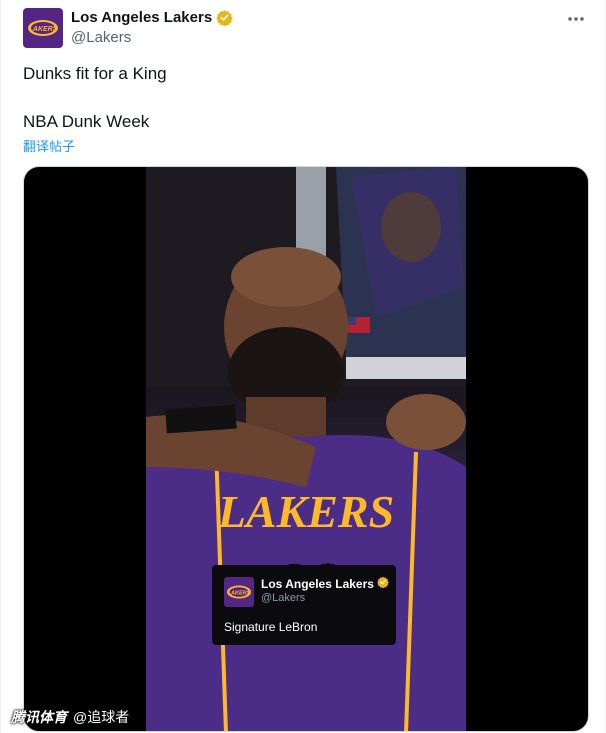 Image resolution: width=606 pixels, height=733 pixels. Describe the element at coordinates (576, 19) in the screenshot. I see `more-options-icon` at that location.